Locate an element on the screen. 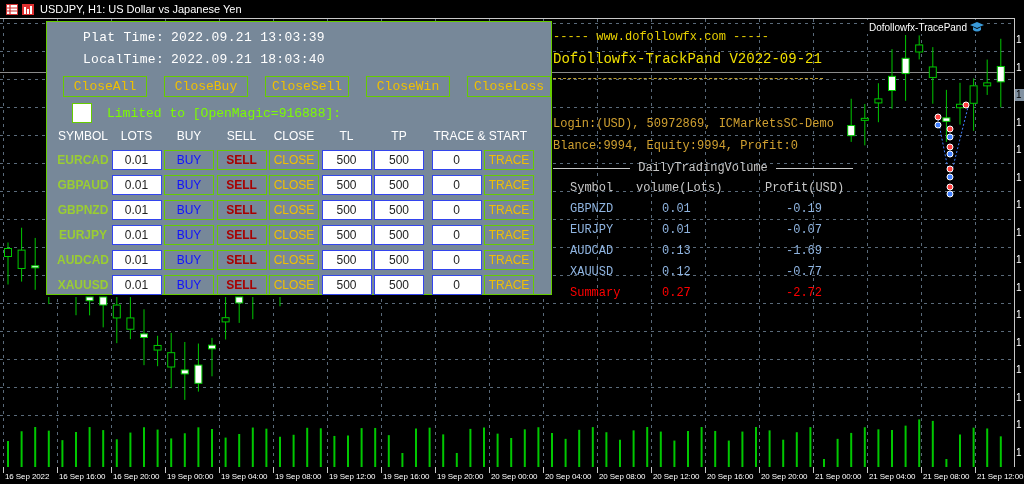 Image resolution: width=1024 pixels, height=484 pixels. column-header: LOTS is located at coordinates (136, 137).